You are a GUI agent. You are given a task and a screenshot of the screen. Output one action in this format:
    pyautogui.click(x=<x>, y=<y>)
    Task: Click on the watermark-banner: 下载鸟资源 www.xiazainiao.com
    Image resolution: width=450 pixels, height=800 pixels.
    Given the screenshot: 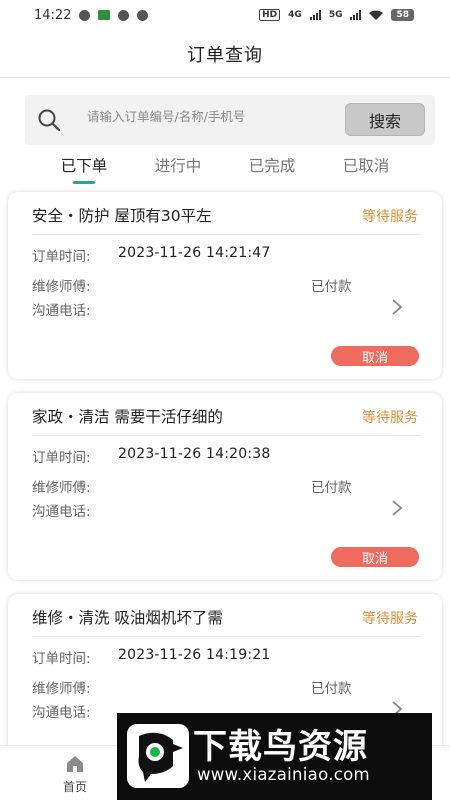 What is the action you would take?
    pyautogui.click(x=274, y=756)
    